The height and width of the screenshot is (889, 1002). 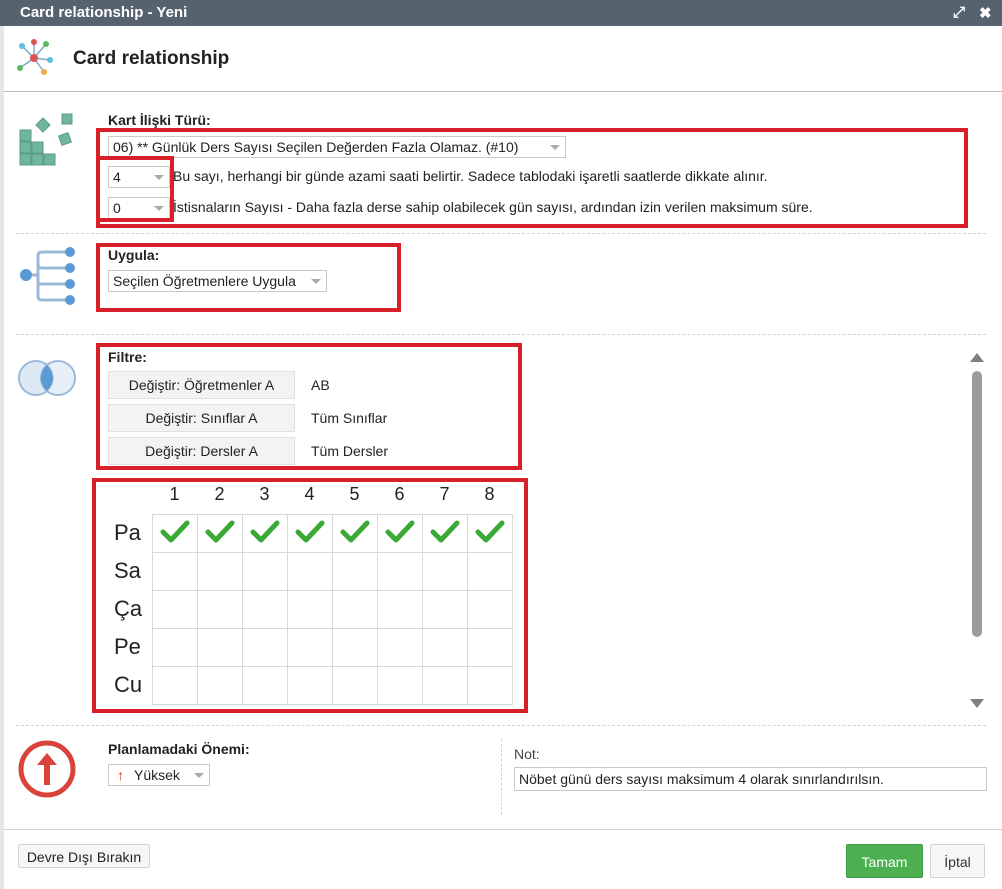 What do you see at coordinates (248, 277) in the screenshot?
I see `highlight-apply` at bounding box center [248, 277].